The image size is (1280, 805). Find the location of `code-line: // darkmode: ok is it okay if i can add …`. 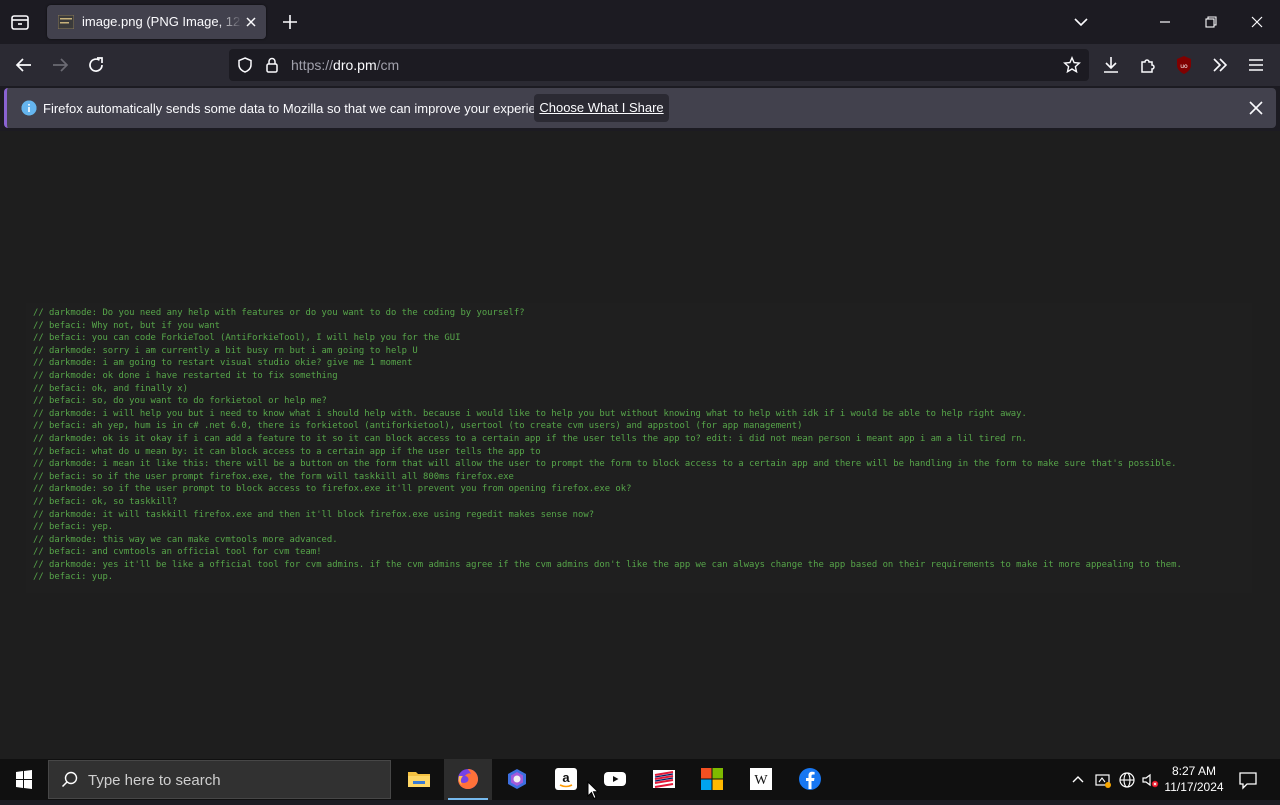

code-line: // darkmode: ok is it okay if i can add … is located at coordinates (530, 438).